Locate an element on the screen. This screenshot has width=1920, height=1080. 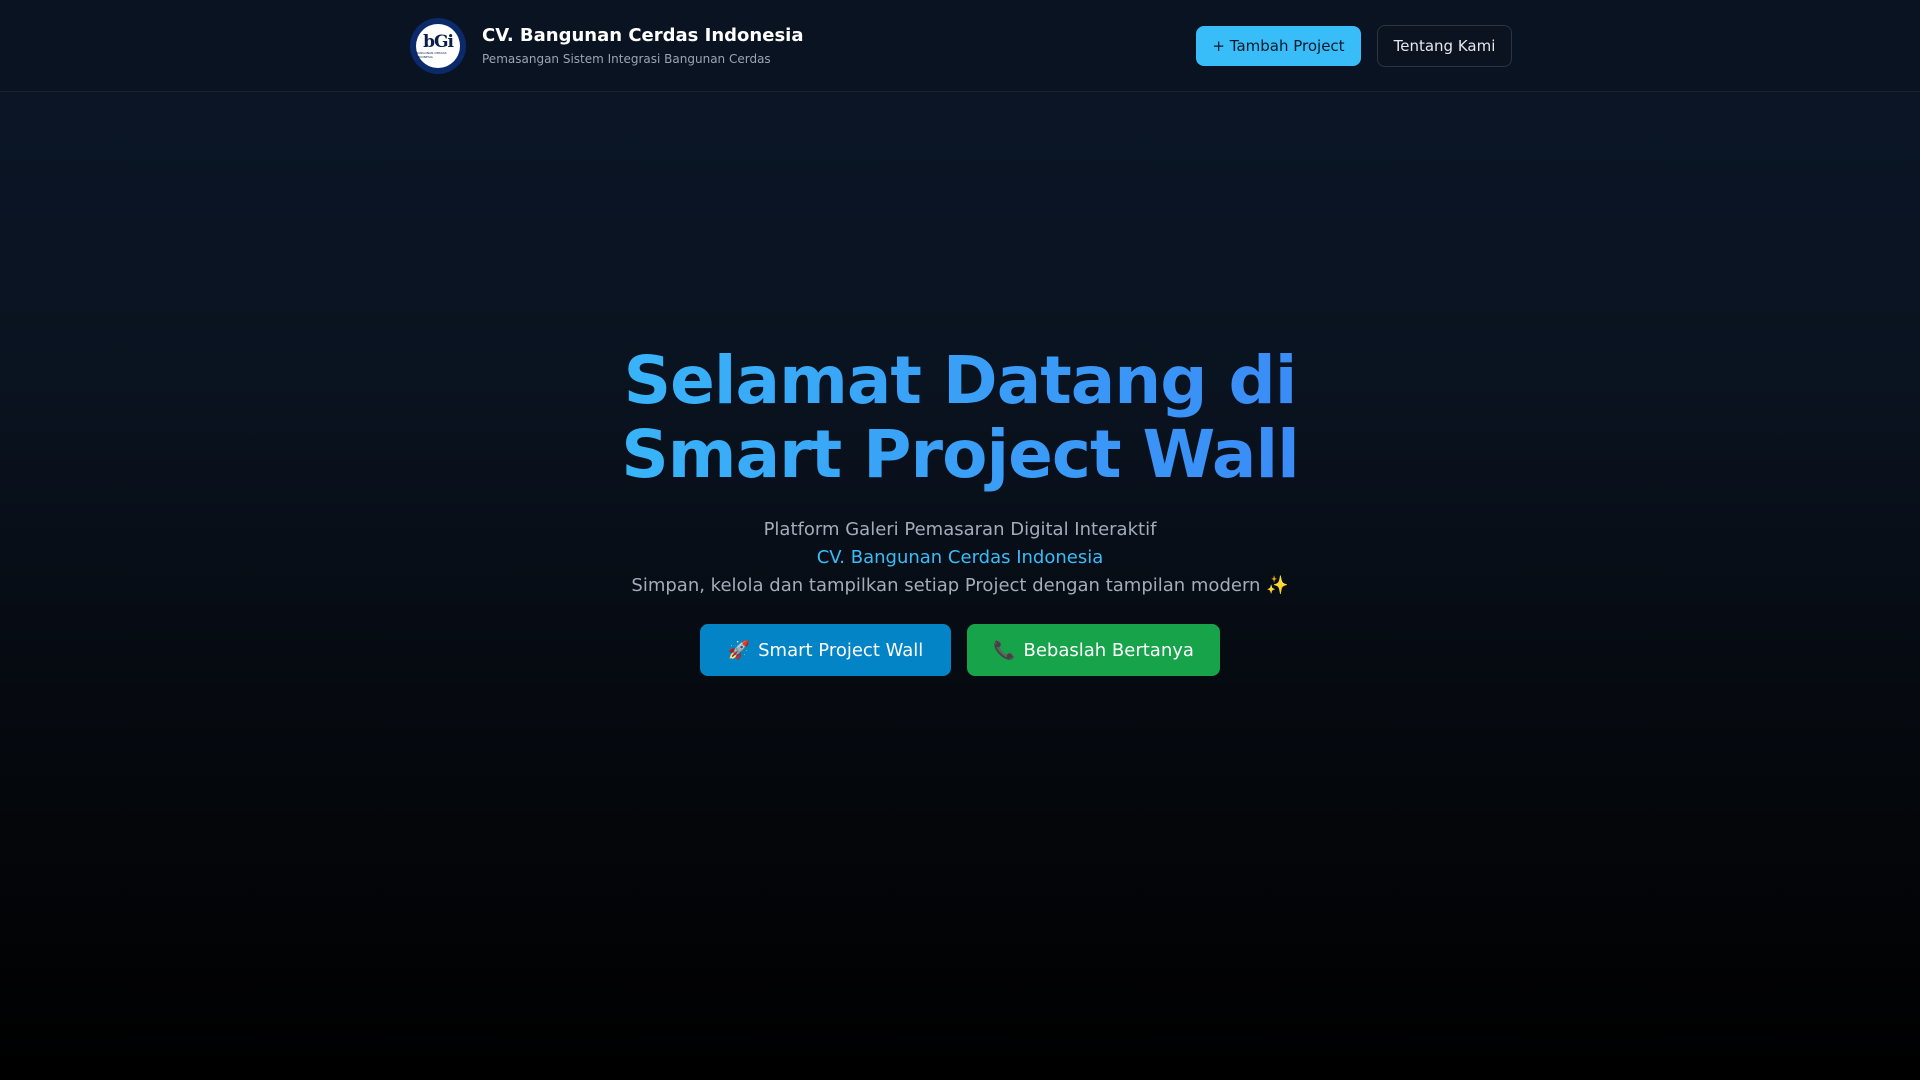
smart-project-wall-label: Smart Project Wall is located at coordinates (841, 650).